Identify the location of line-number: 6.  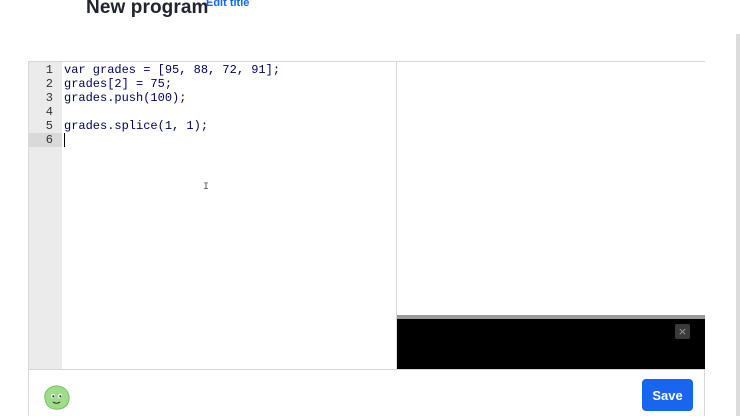
(49, 140).